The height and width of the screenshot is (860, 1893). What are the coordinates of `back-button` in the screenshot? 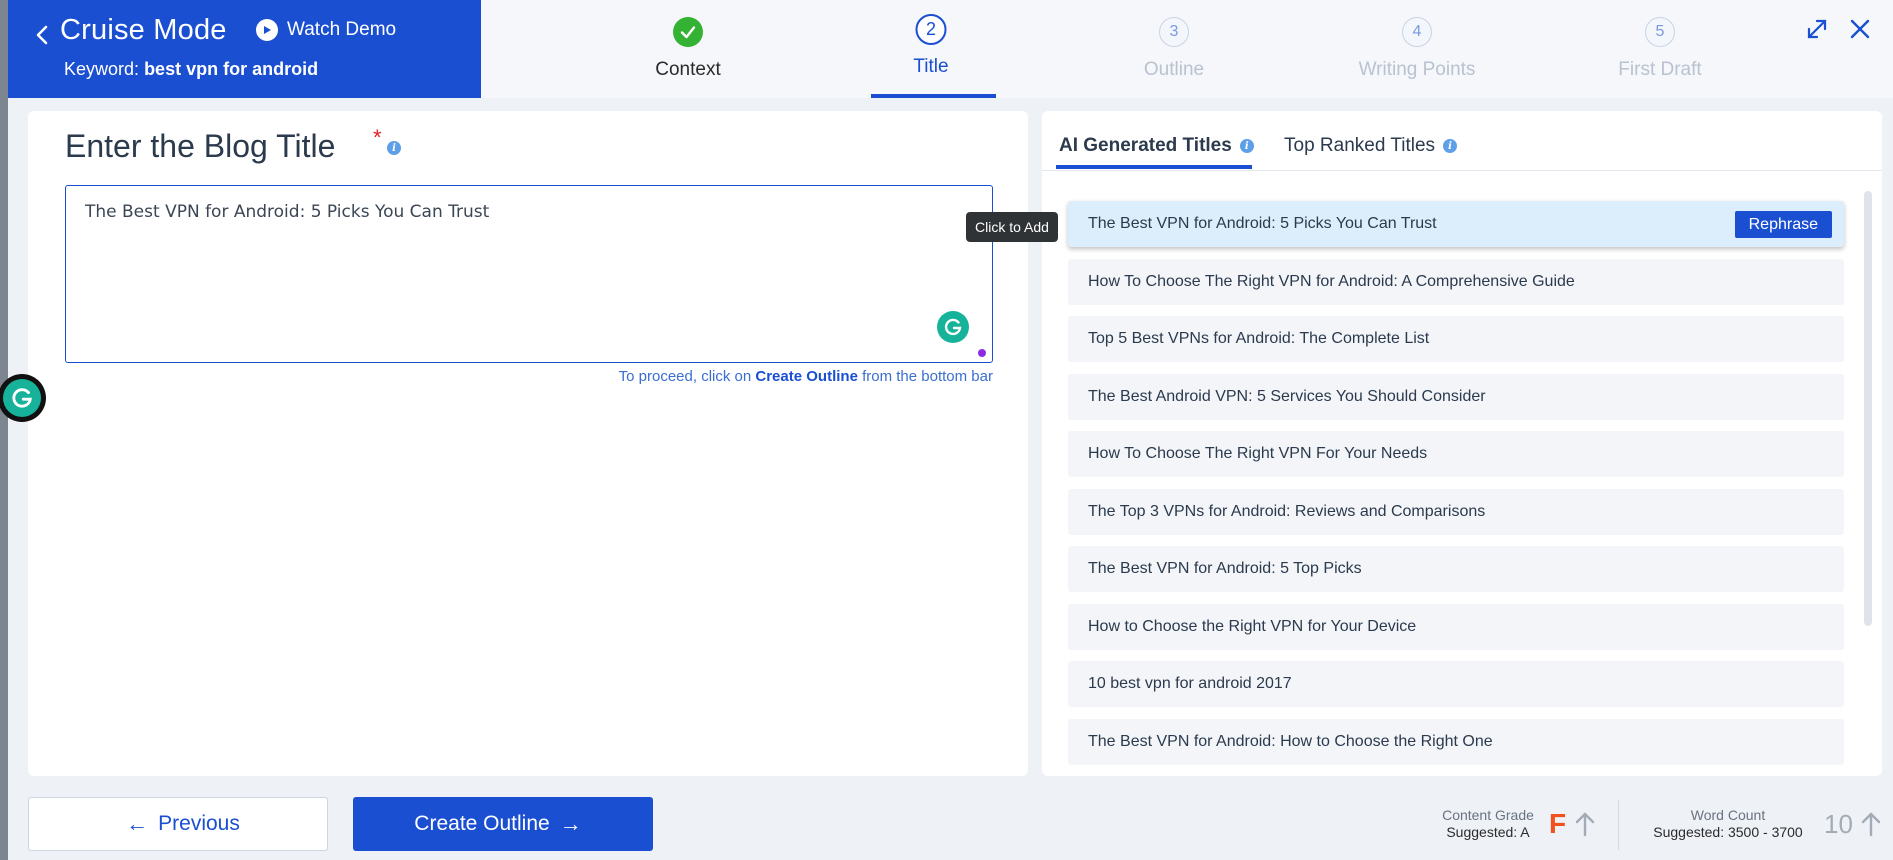 It's located at (42, 35).